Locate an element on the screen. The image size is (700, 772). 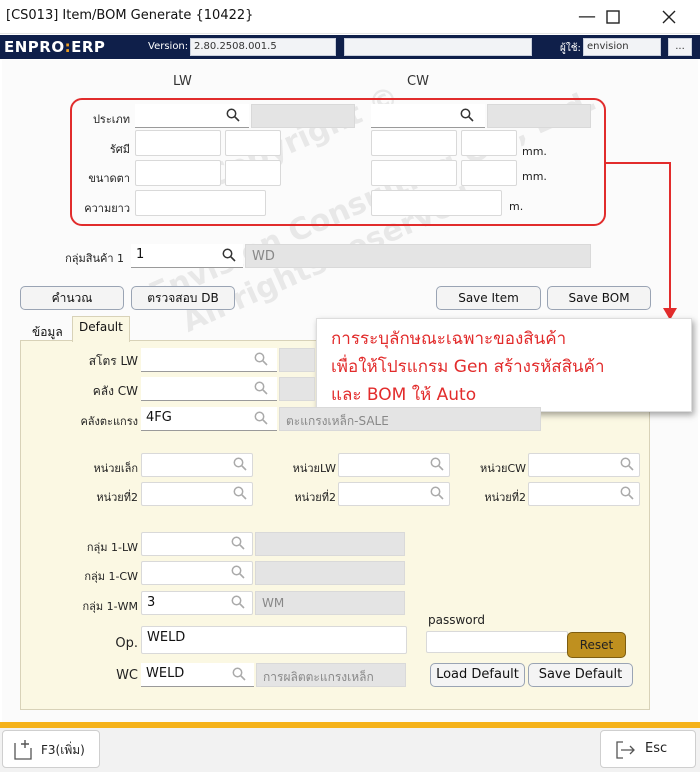
esc-button-label: Esc is located at coordinates (656, 748).